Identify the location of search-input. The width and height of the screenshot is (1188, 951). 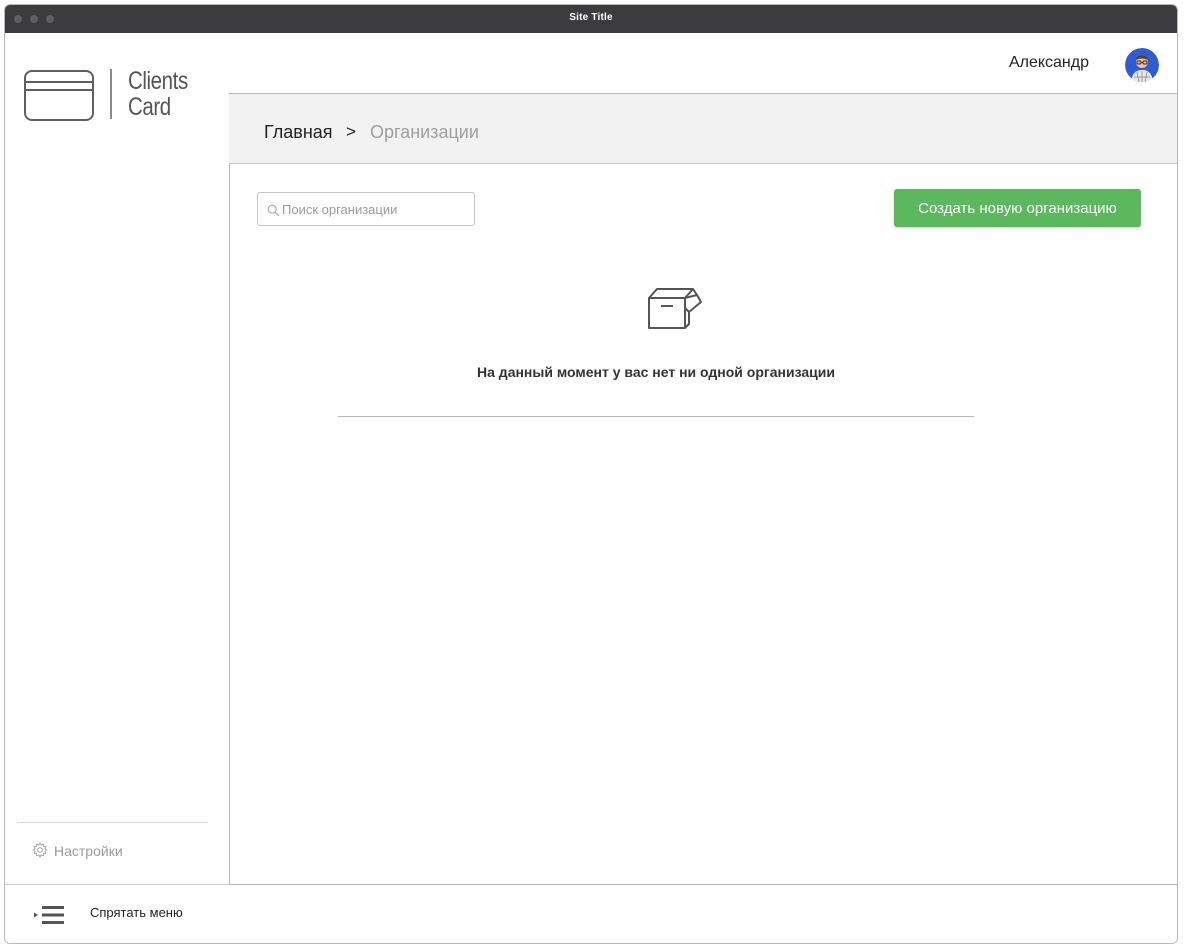
(376, 209).